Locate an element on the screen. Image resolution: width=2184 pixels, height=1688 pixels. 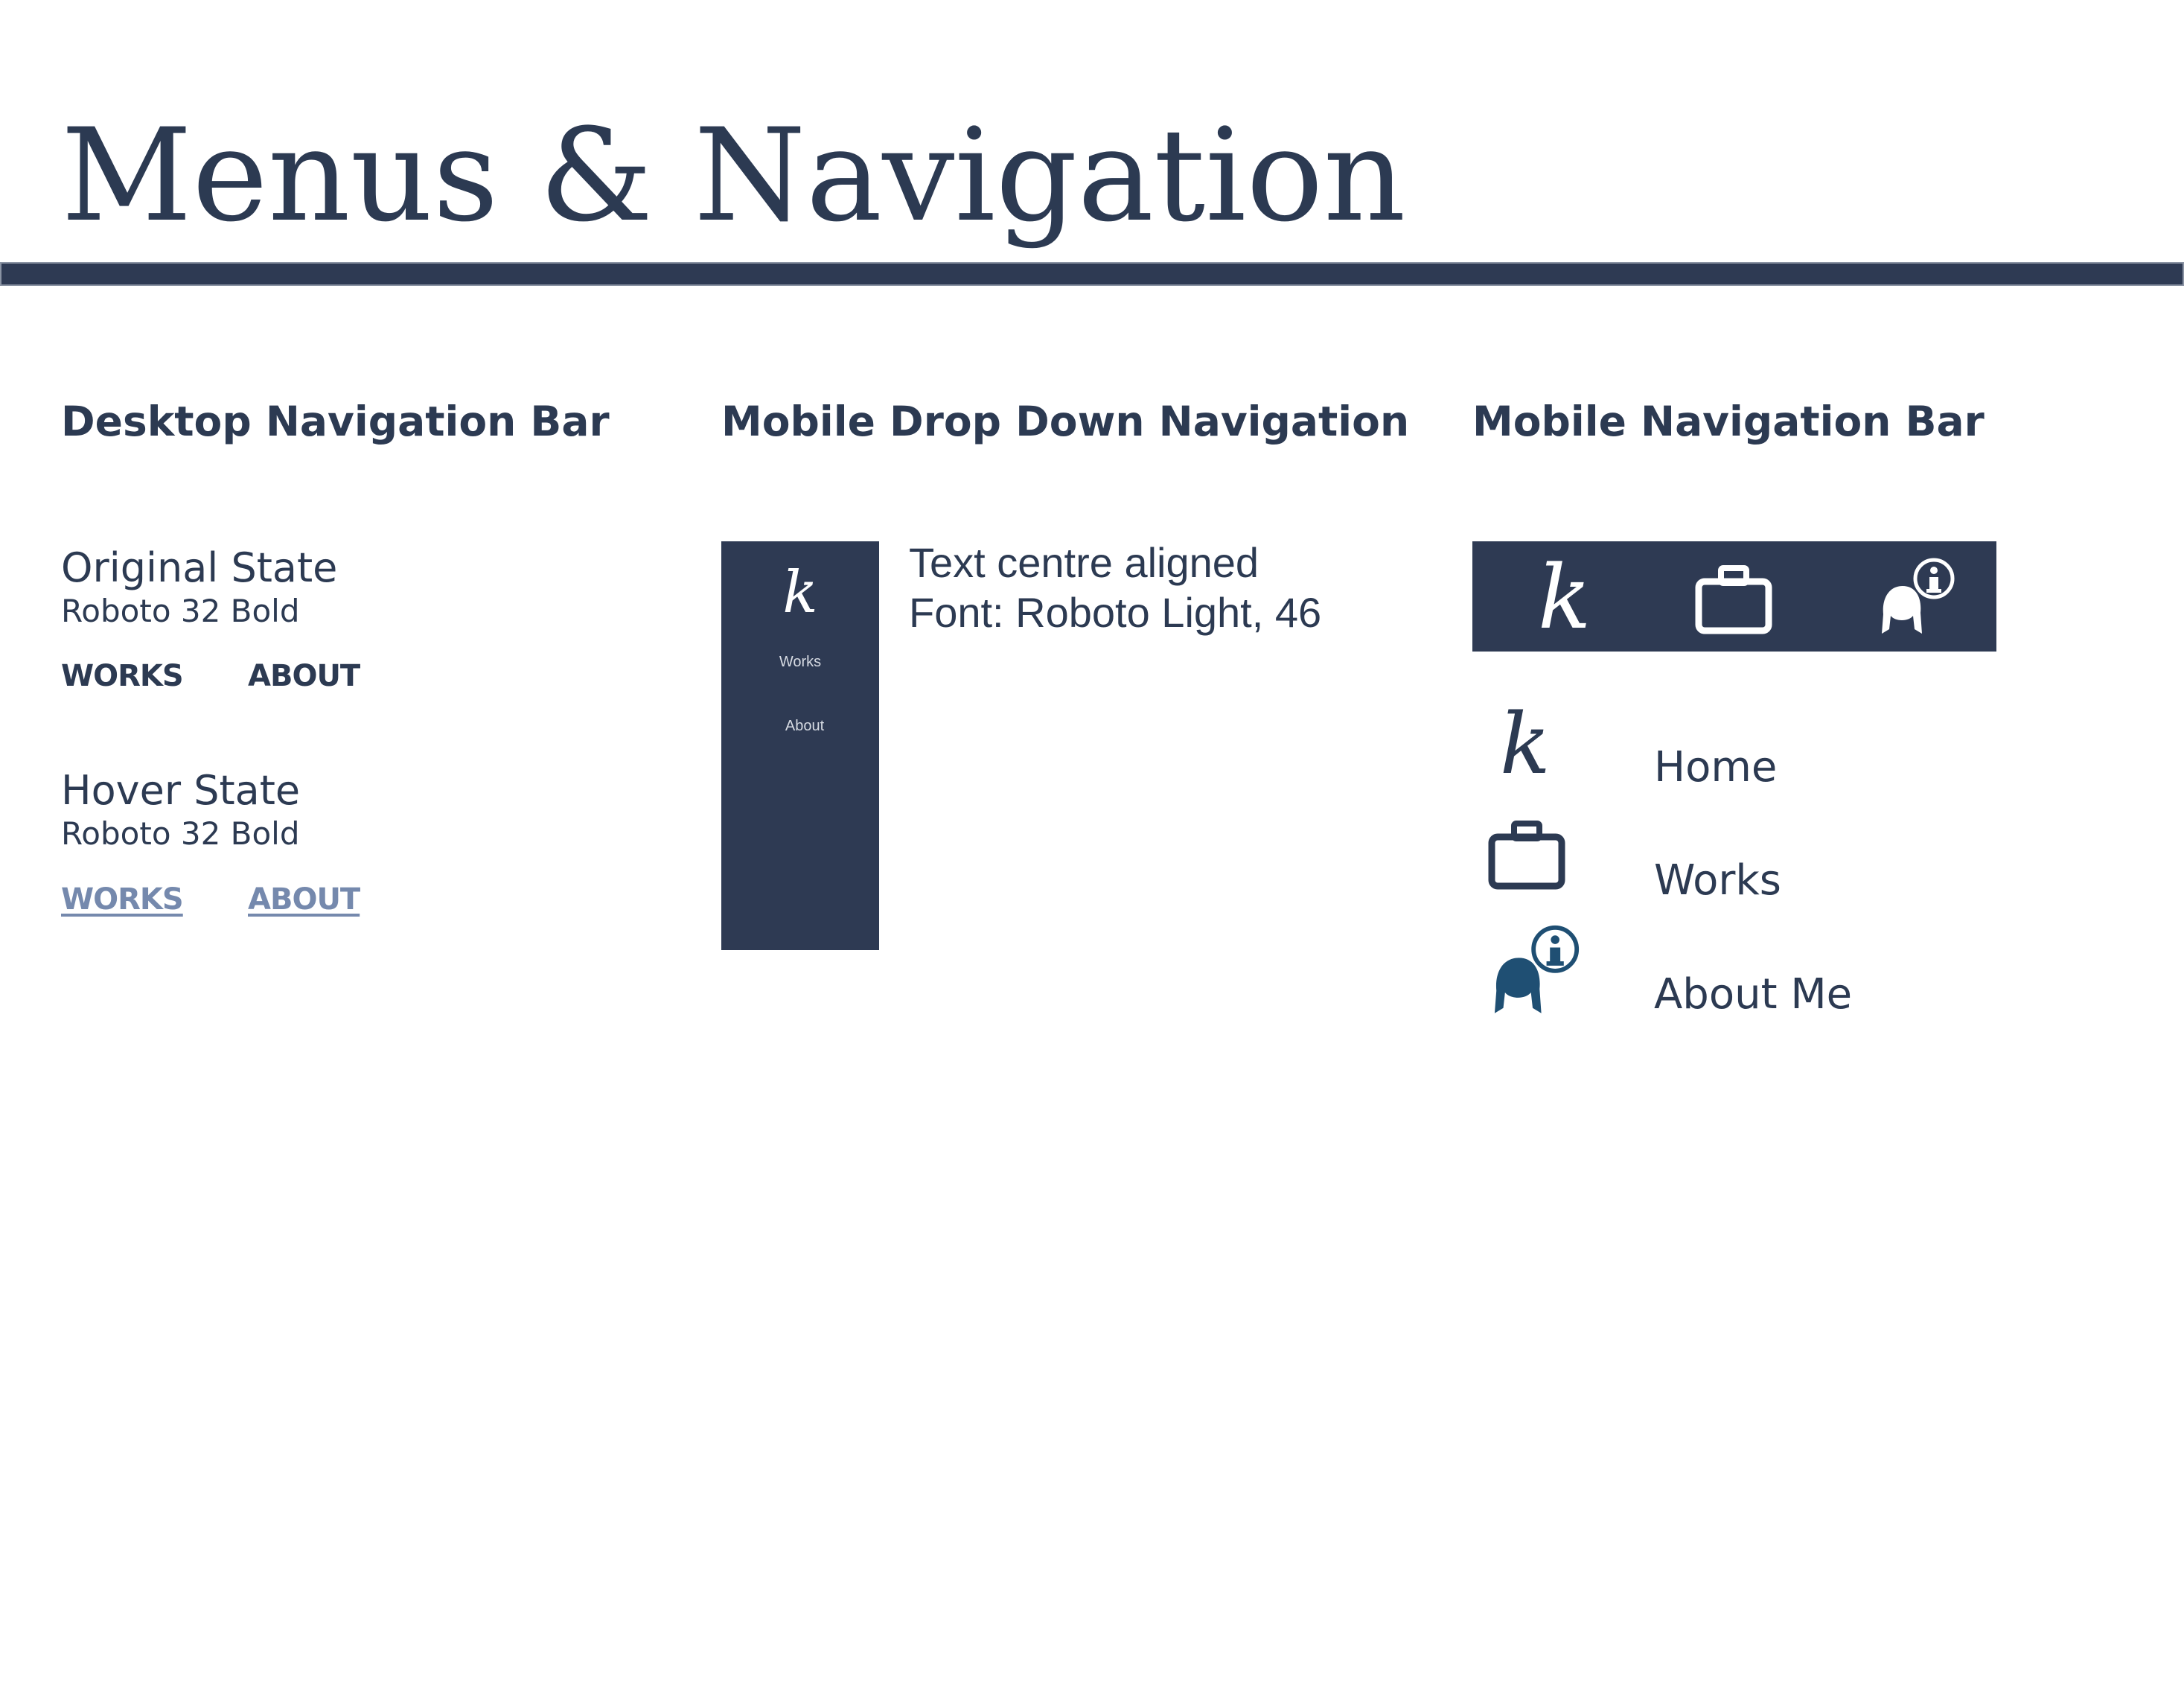
nav-link-works-hover: WORKS is located at coordinates (122, 899).